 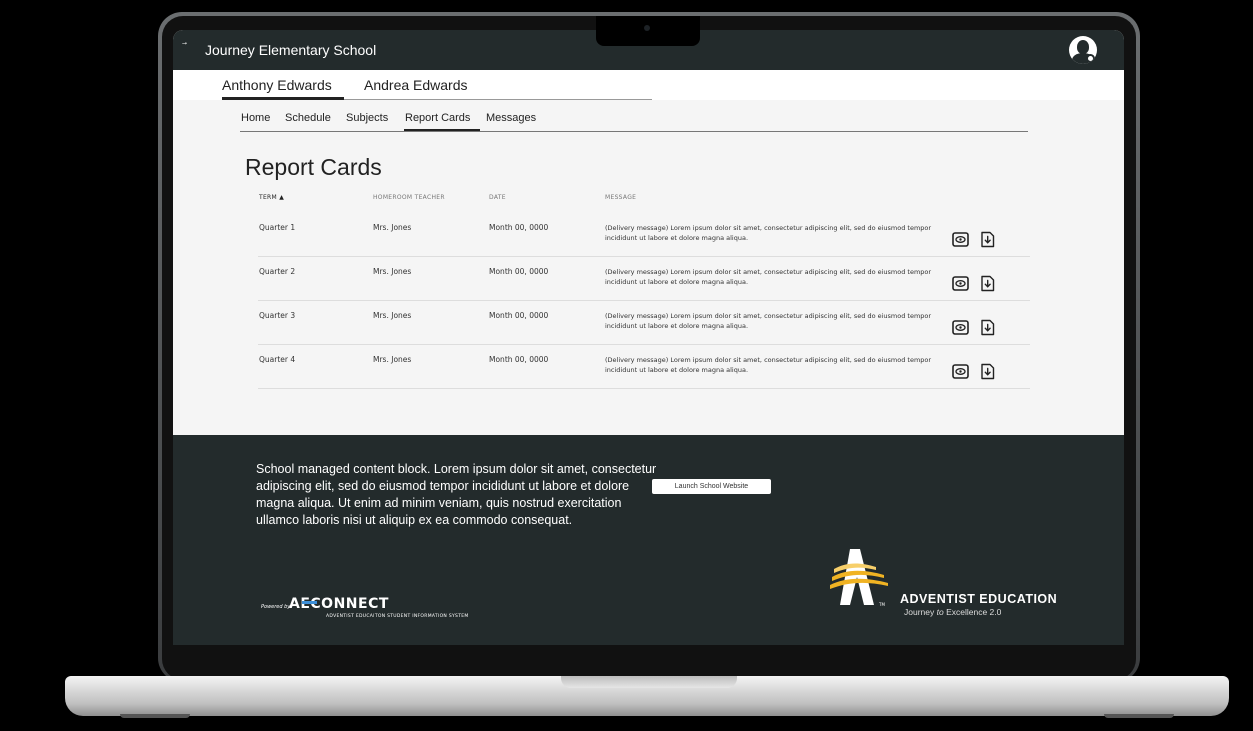 I want to click on term-cell: Quarter 1, so click(x=277, y=227).